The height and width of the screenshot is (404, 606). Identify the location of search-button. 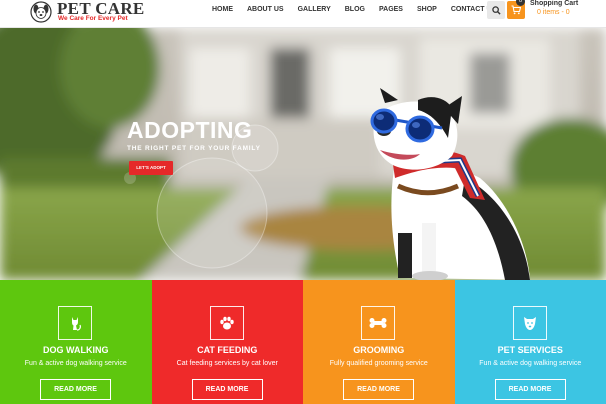
(496, 10).